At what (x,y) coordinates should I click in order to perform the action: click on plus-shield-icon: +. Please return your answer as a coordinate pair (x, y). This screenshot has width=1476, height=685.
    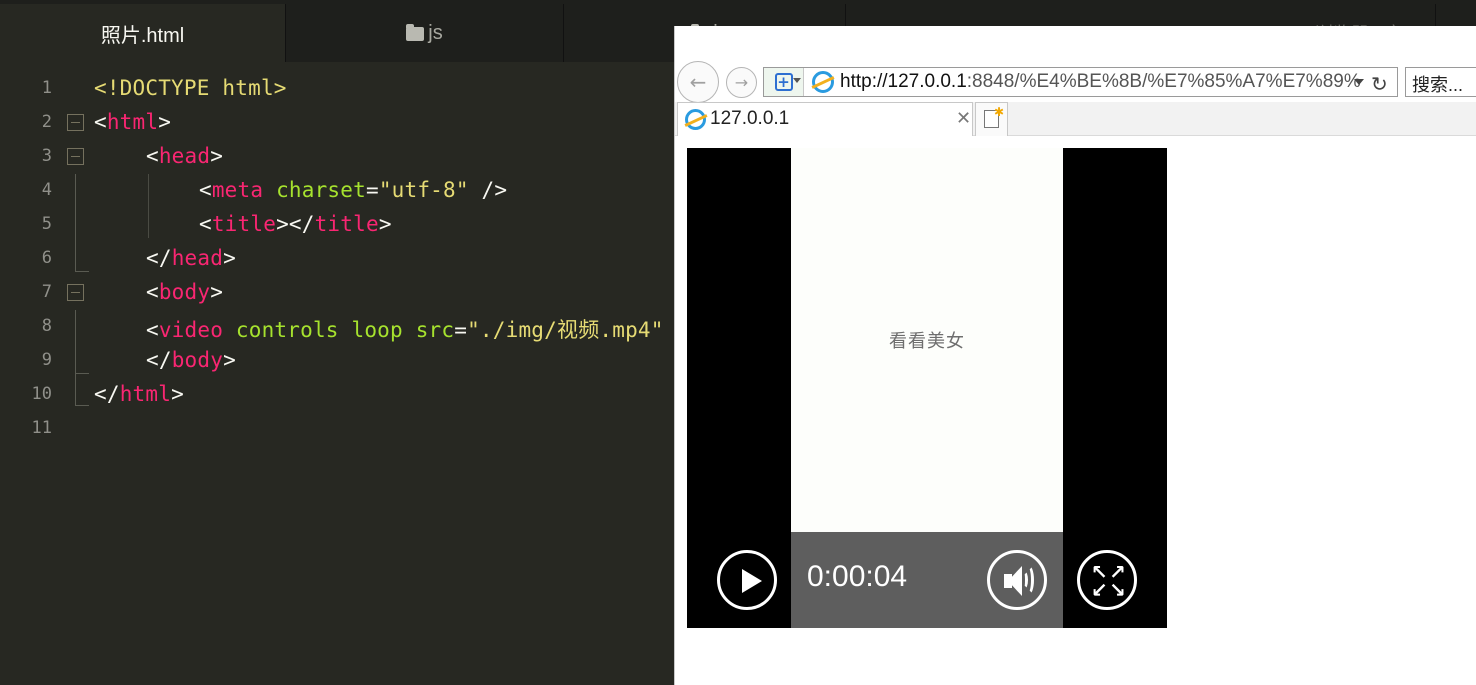
    Looking at the image, I should click on (783, 82).